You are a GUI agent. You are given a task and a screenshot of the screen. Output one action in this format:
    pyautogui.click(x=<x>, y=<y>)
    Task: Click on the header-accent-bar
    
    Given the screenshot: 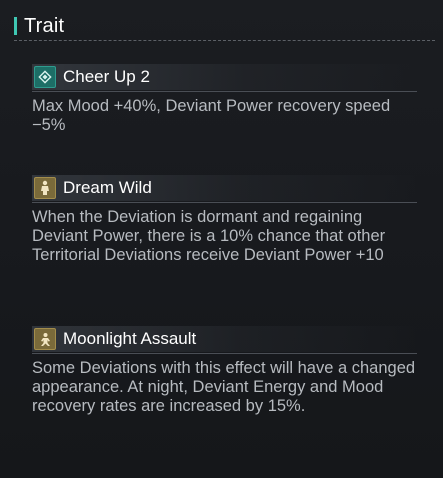 What is the action you would take?
    pyautogui.click(x=15, y=26)
    